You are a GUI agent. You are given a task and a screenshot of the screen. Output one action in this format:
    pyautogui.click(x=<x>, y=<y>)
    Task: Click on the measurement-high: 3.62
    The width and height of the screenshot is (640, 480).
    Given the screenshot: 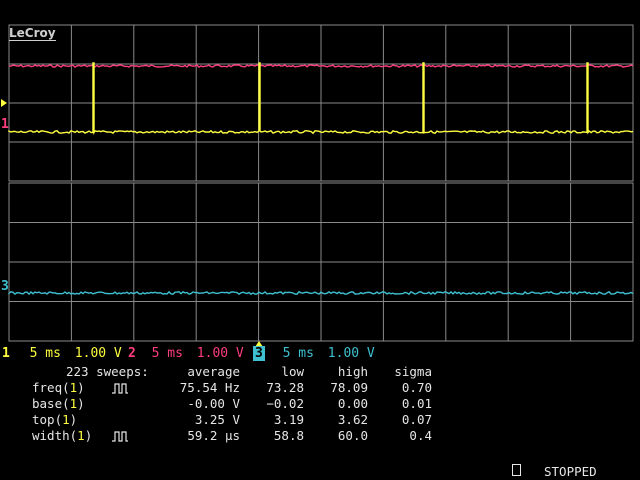 What is the action you would take?
    pyautogui.click(x=352, y=419)
    